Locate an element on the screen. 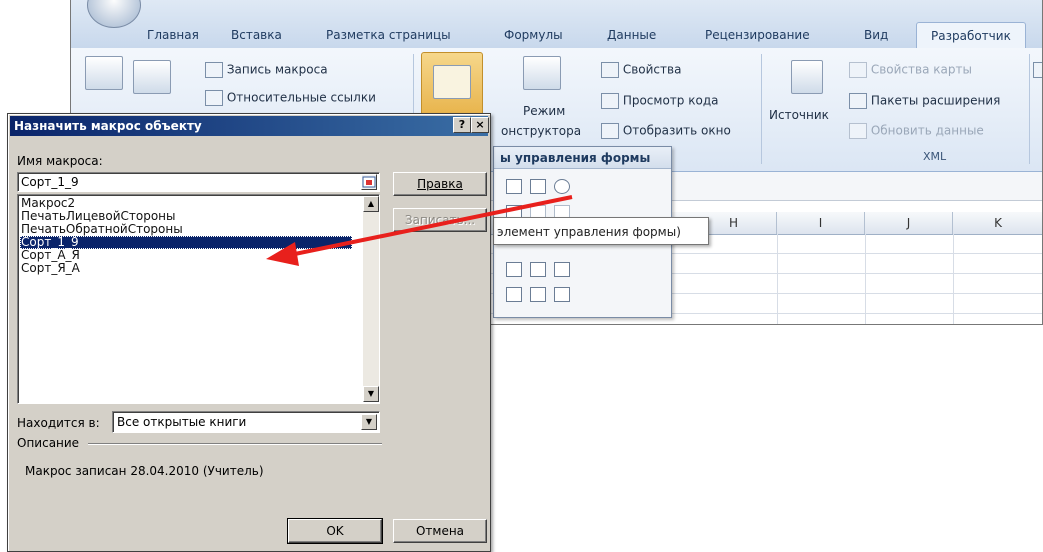 The width and height of the screenshot is (1043, 552). annotation-arrow-layer is located at coordinates (419, 230).